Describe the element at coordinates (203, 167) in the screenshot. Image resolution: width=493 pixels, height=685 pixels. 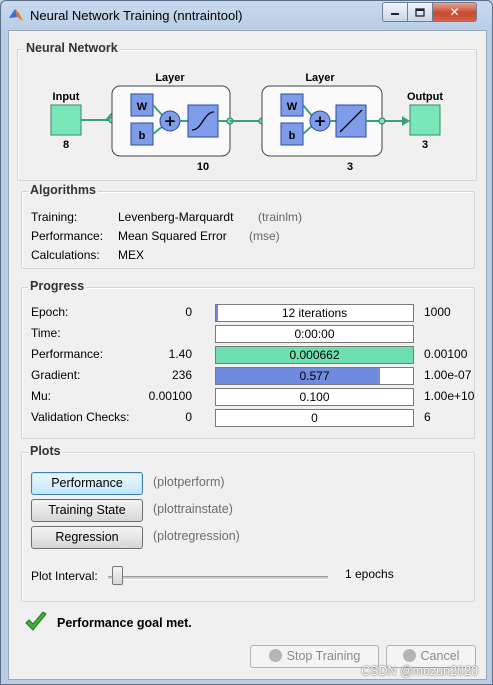
I see `hidden-layer-size: 10` at that location.